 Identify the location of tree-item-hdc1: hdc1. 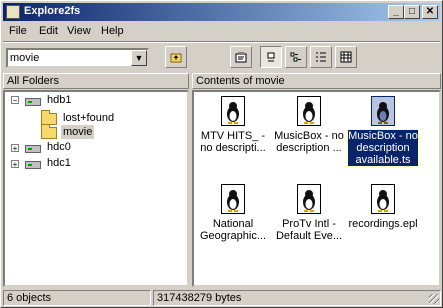
(59, 163).